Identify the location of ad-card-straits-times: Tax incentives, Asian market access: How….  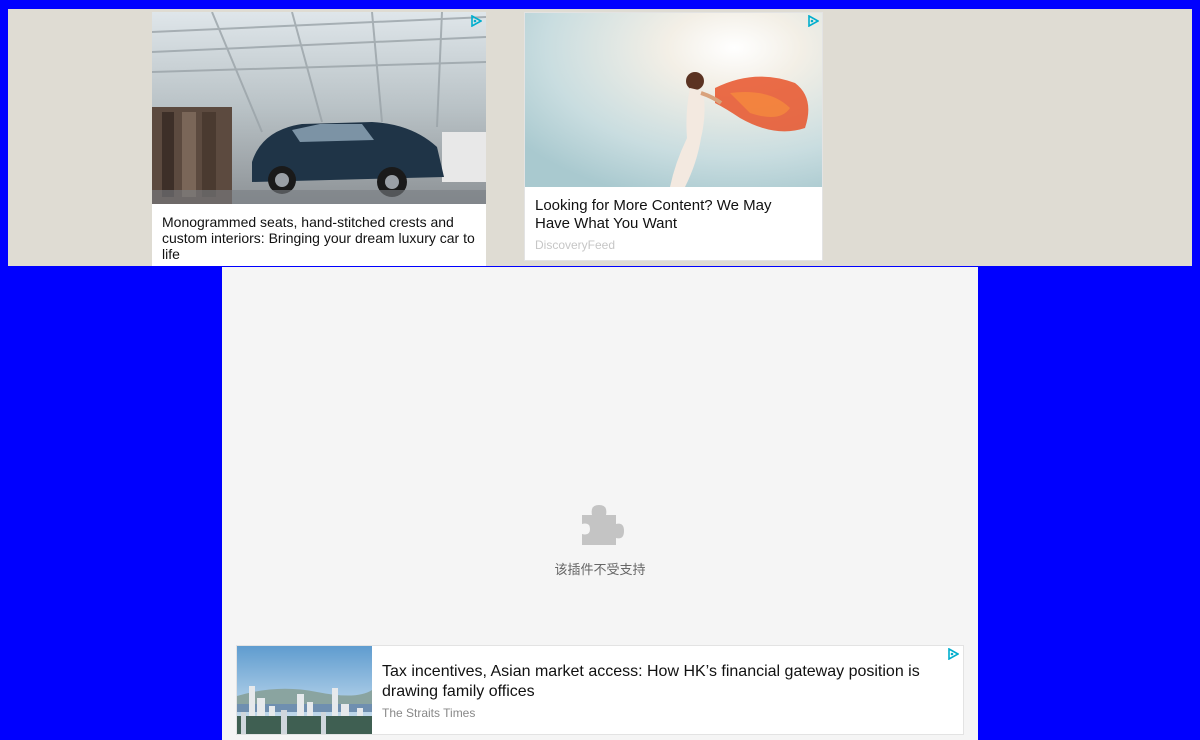
(600, 690).